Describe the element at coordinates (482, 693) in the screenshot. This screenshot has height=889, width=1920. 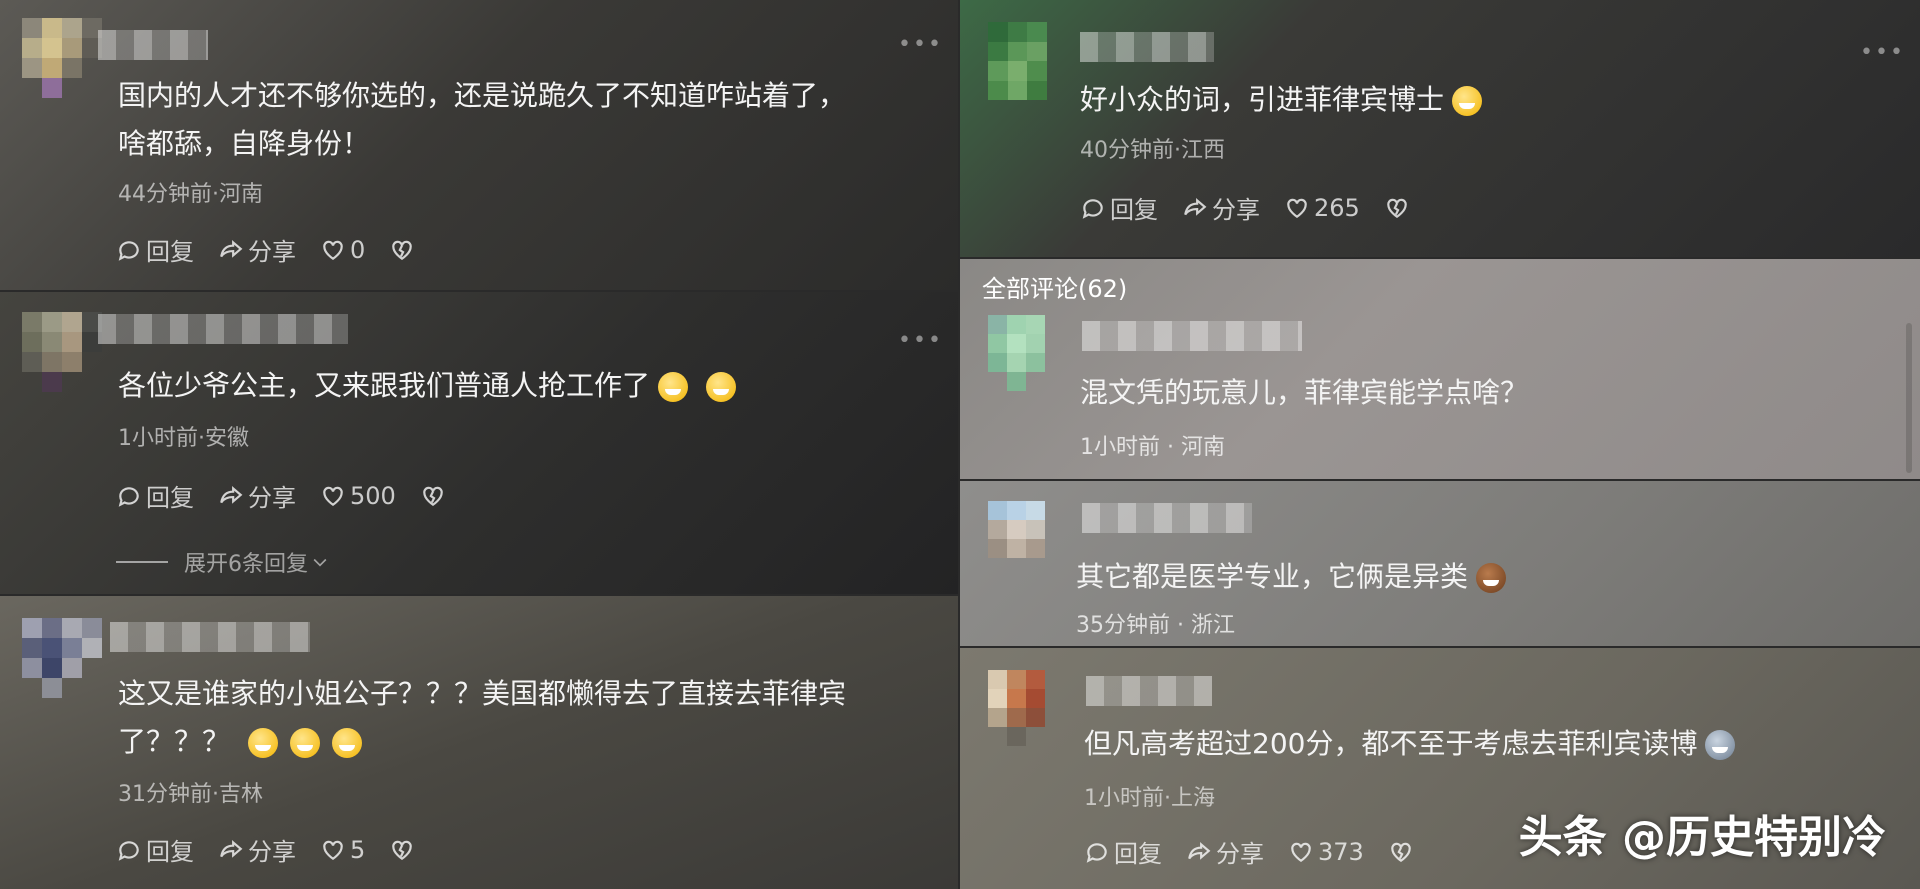
I see `comment-text-line: 这又是谁家的小姐公子？？？美国都懒得去了直接去菲律宾` at that location.